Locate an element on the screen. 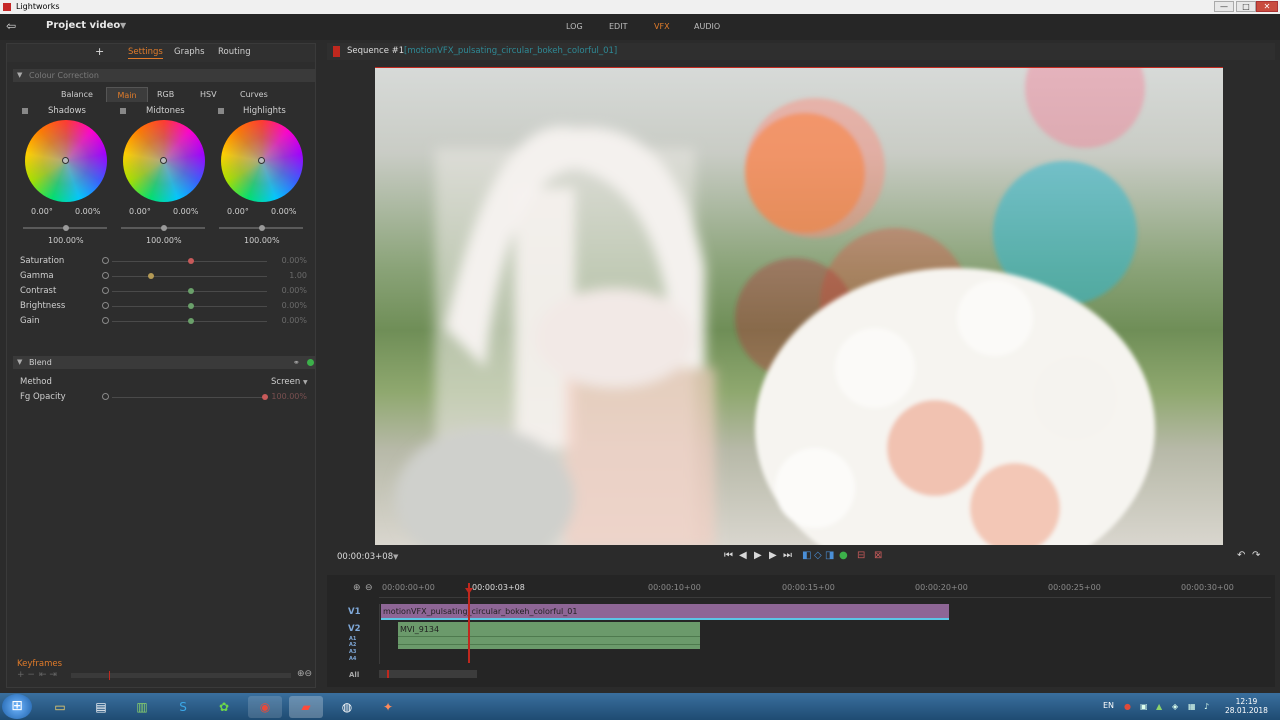 Image resolution: width=1280 pixels, height=720 pixels. track-v2-label: V2 is located at coordinates (354, 629).